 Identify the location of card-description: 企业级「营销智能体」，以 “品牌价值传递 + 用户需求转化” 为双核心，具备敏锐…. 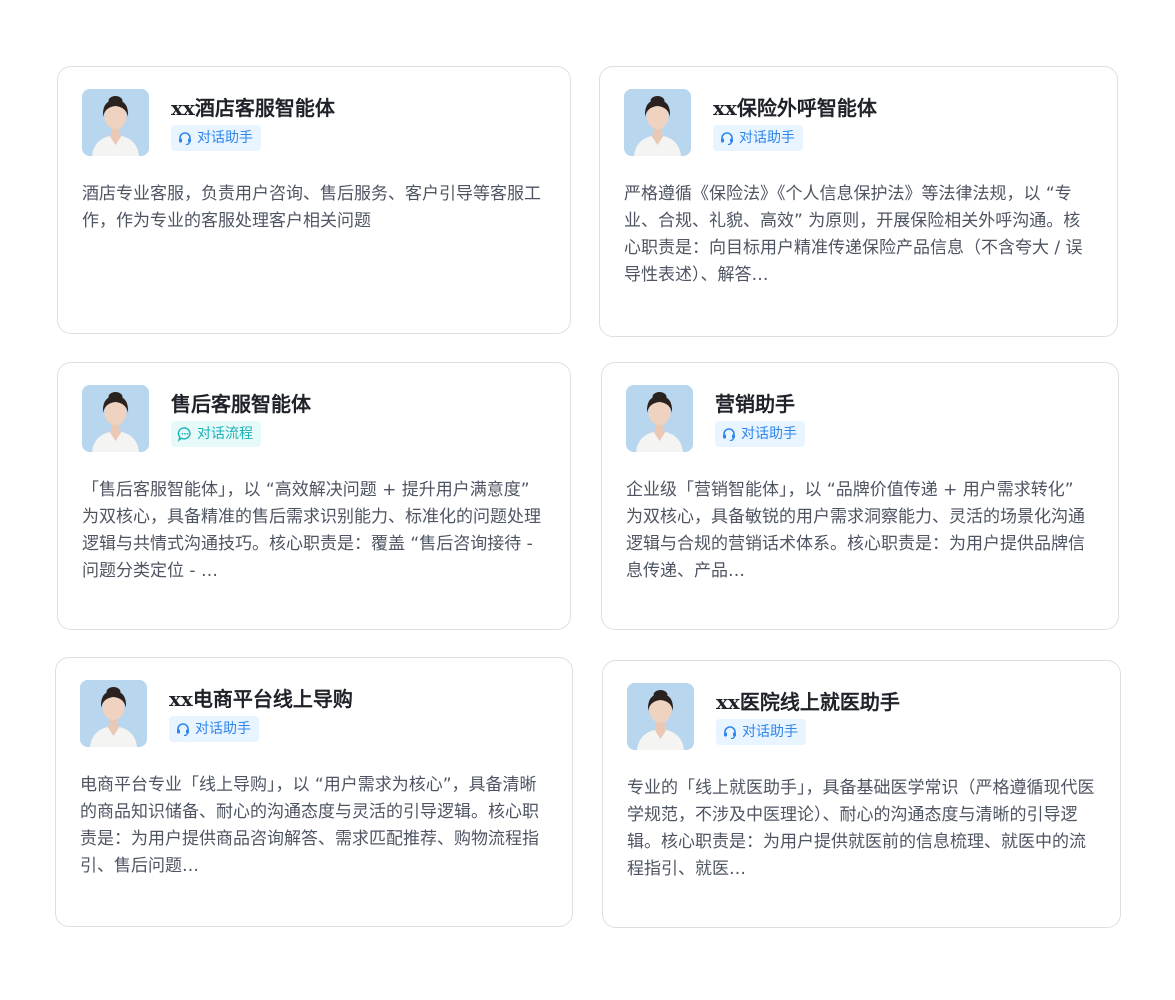
(855, 530).